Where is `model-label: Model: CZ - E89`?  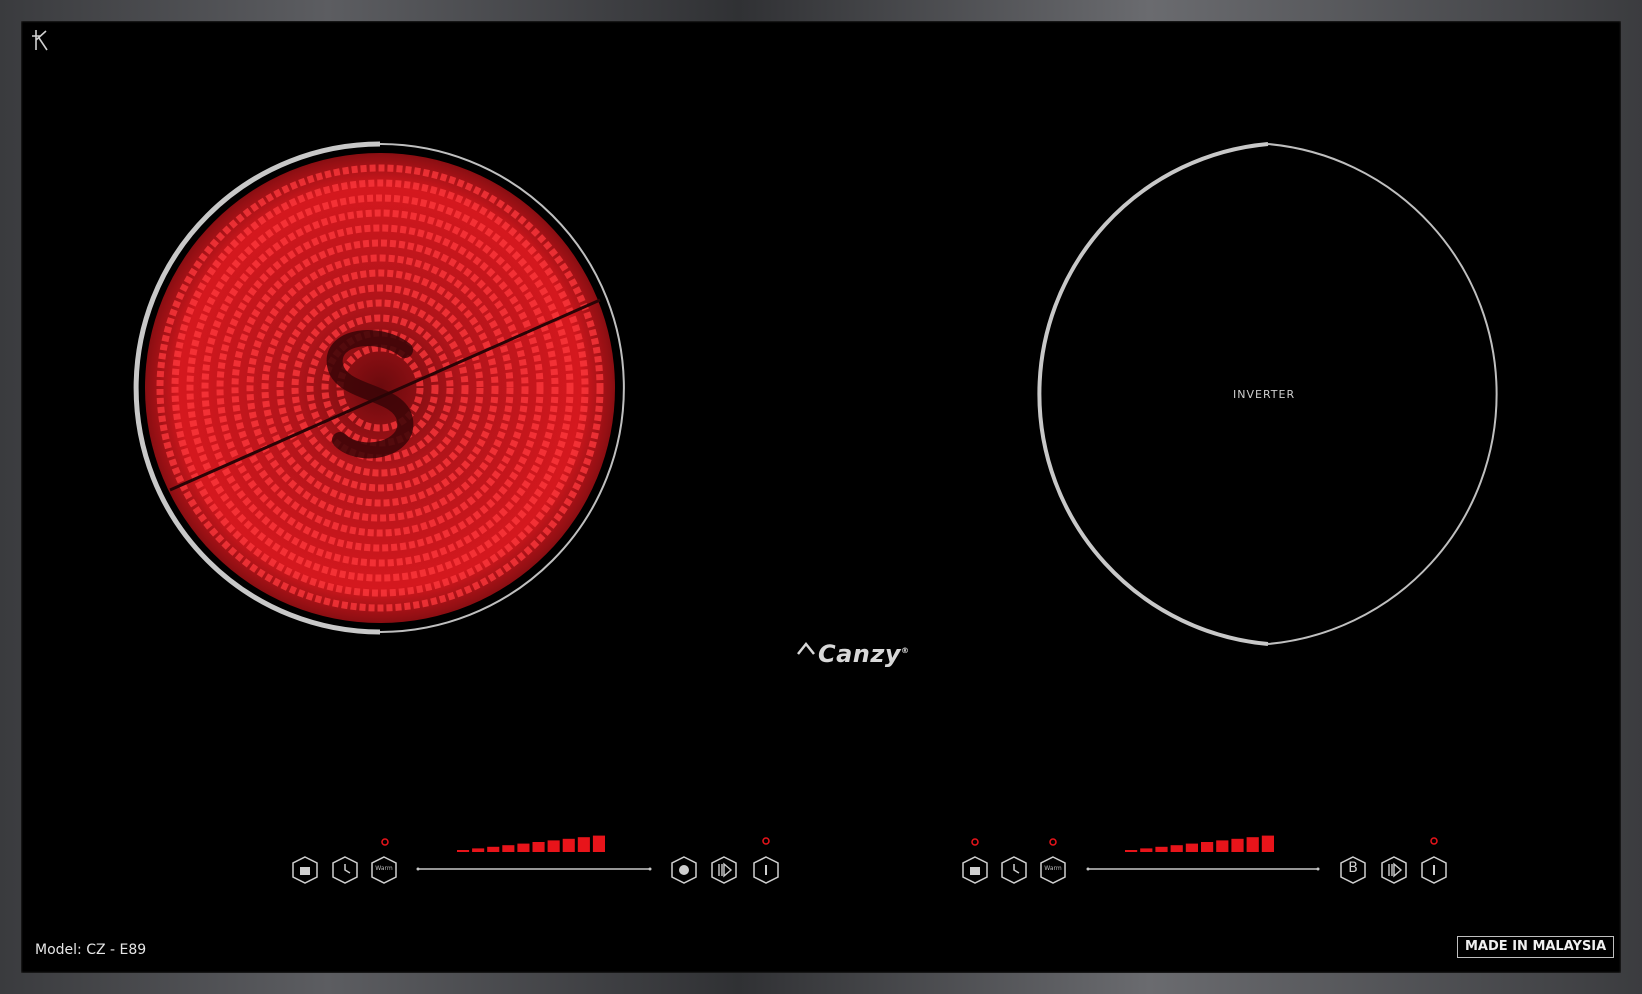 model-label: Model: CZ - E89 is located at coordinates (91, 950).